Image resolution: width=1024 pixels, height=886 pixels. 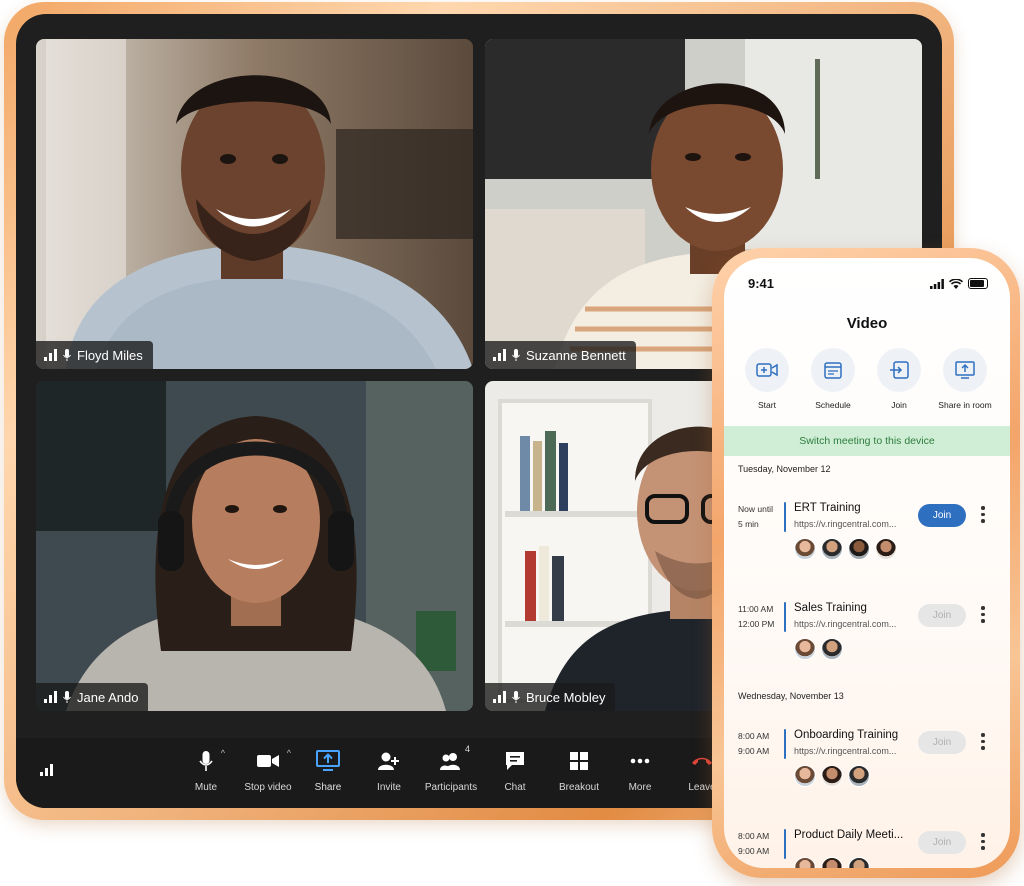 I want to click on invite-label: Invite, so click(x=389, y=787).